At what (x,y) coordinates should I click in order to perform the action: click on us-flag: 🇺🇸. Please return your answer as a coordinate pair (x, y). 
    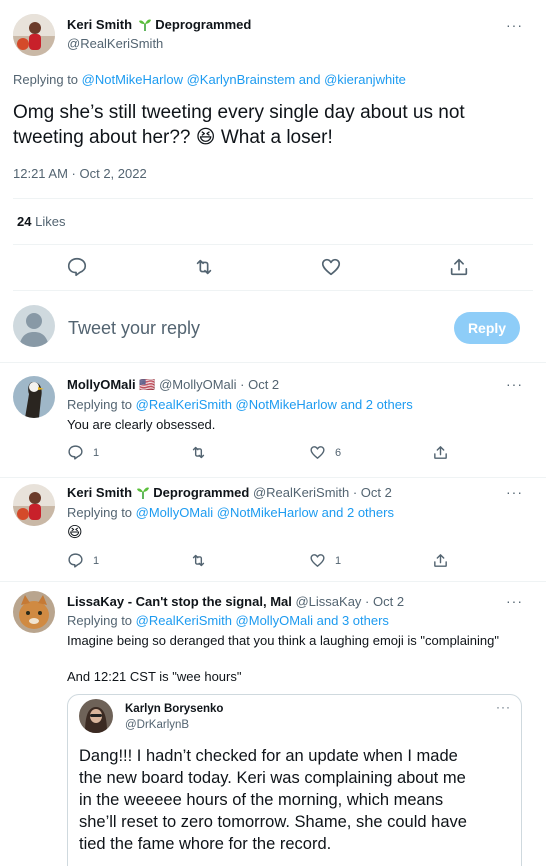
    Looking at the image, I should click on (147, 384).